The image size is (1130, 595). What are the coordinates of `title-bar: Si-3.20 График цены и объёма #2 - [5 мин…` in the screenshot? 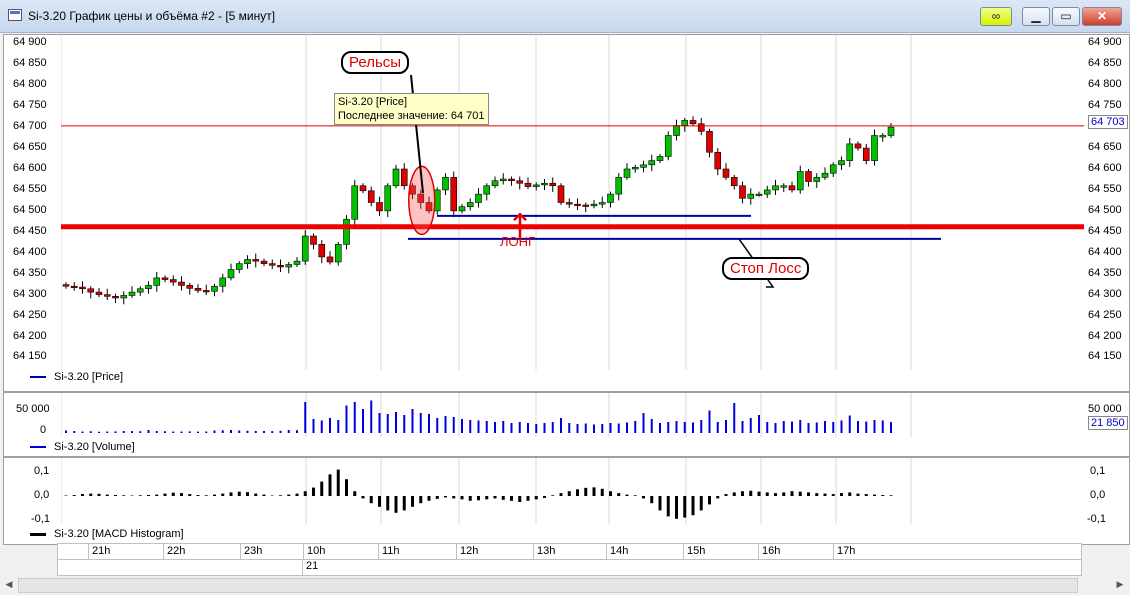 It's located at (565, 16).